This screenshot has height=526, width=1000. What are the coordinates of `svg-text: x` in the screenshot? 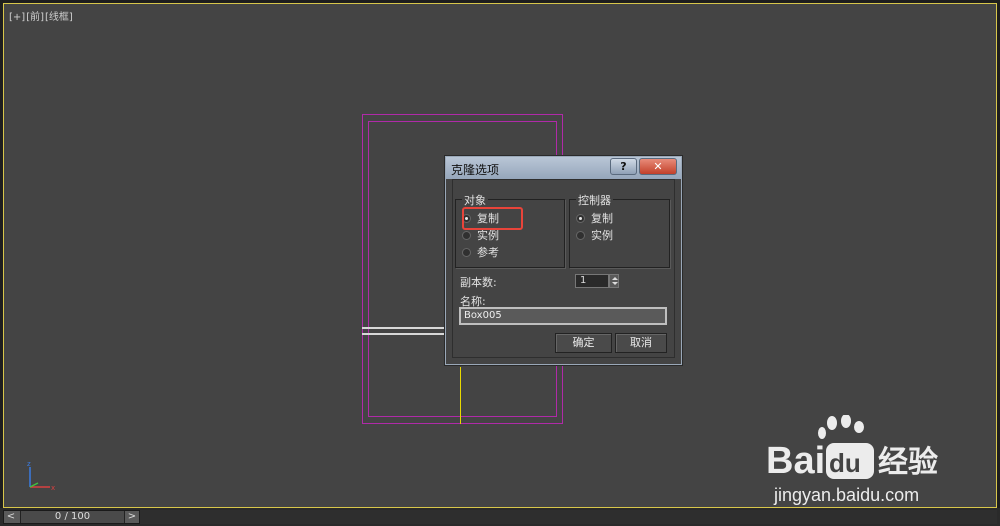 It's located at (53, 488).